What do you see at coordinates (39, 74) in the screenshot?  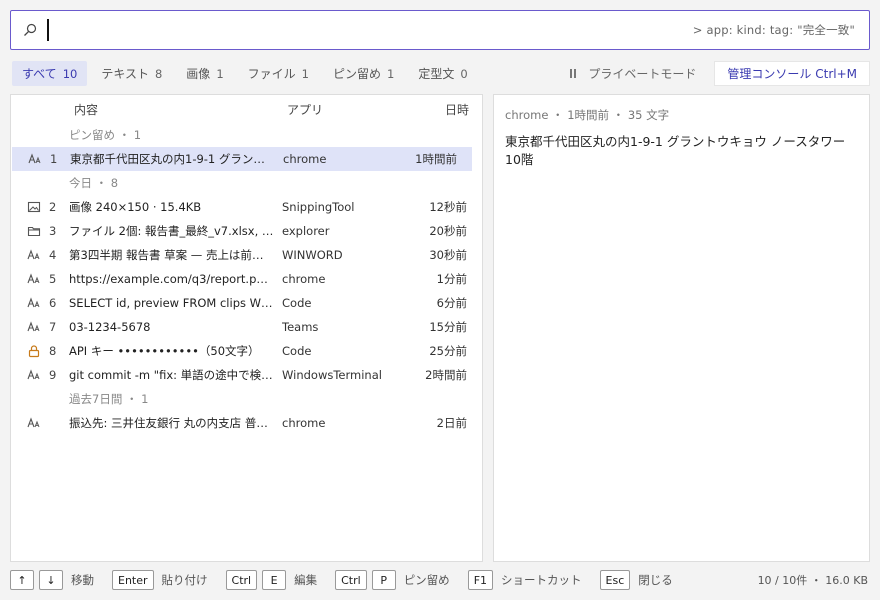 I see `tab-label: すべて` at bounding box center [39, 74].